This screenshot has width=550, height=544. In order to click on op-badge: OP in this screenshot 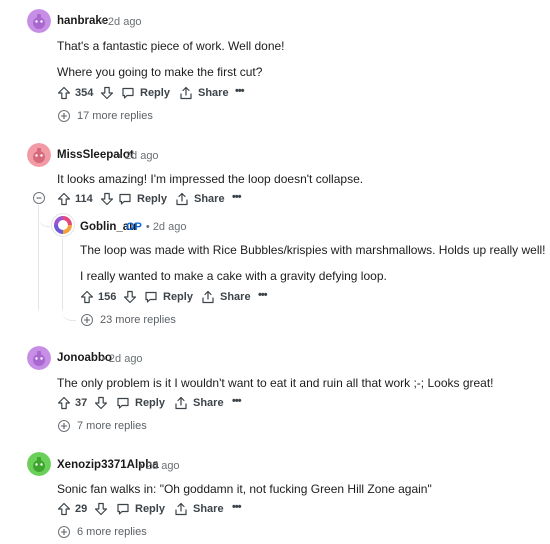, I will do `click(134, 227)`.